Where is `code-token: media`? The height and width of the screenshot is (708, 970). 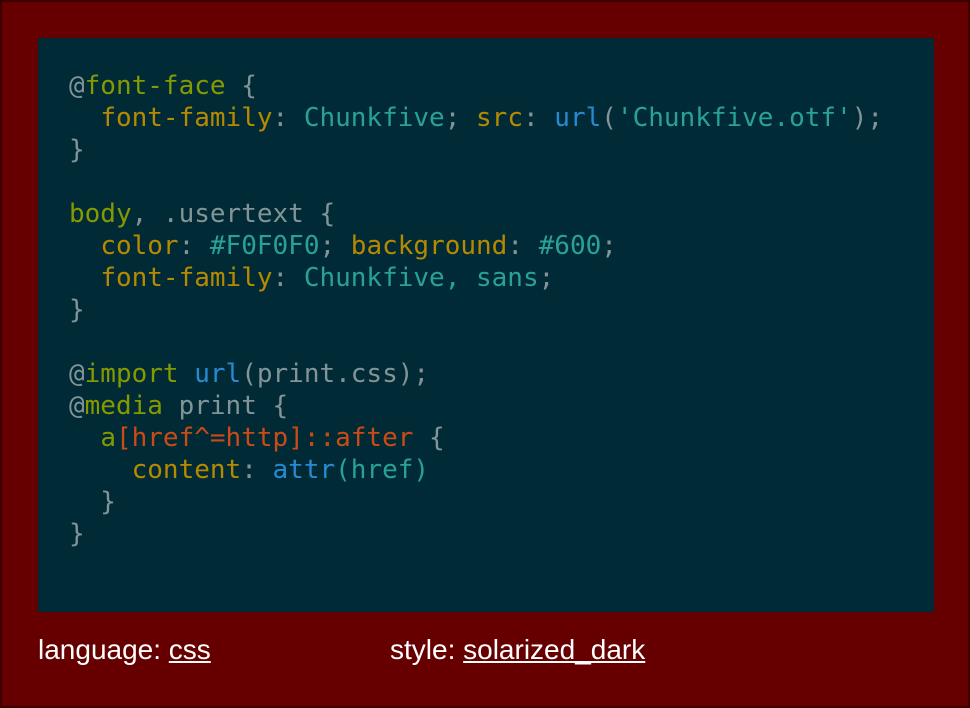
code-token: media is located at coordinates (123, 406).